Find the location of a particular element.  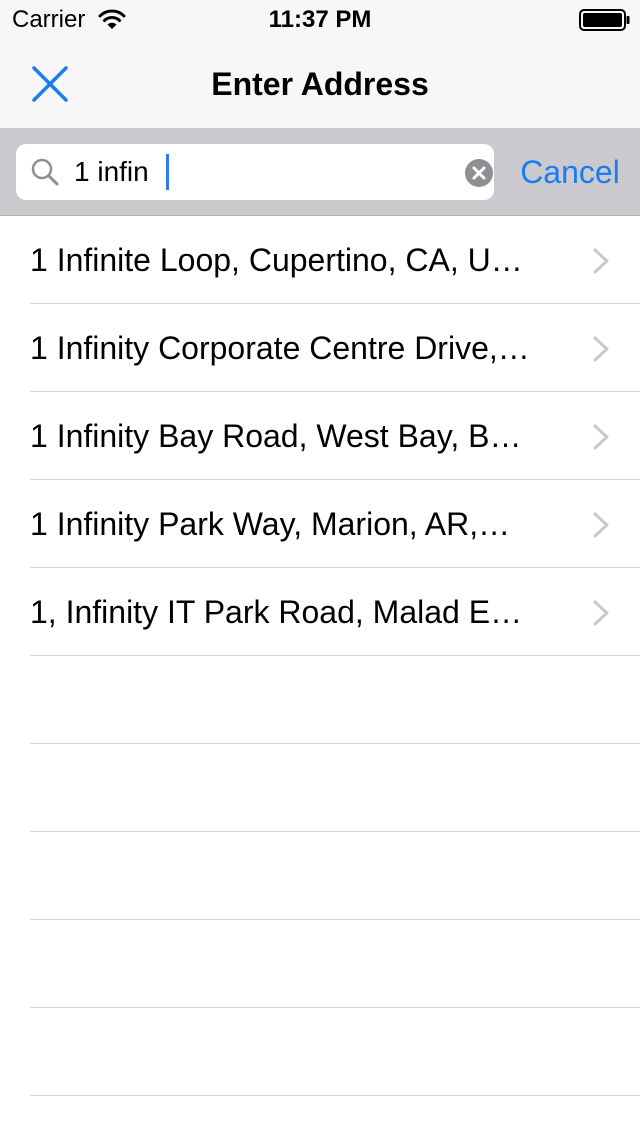

status-time: 11:37 PM is located at coordinates (320, 19).